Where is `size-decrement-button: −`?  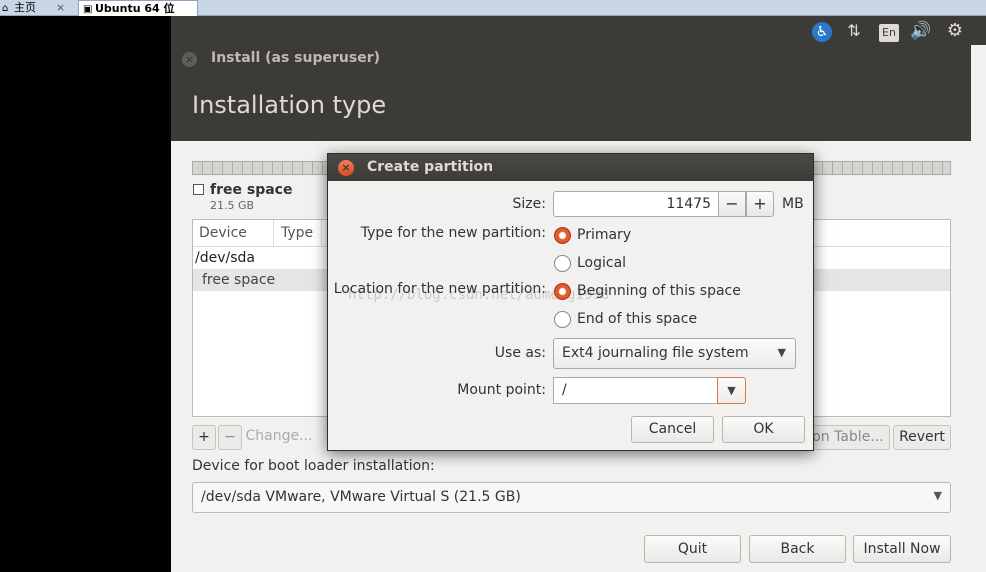
size-decrement-button: − is located at coordinates (732, 204).